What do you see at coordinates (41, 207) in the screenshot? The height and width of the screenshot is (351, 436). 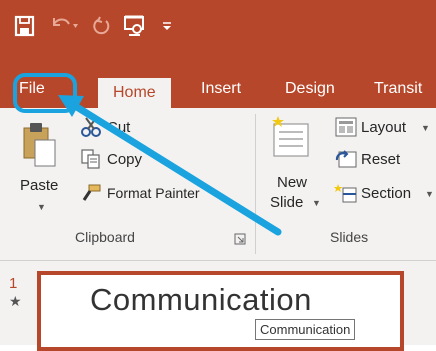 I see `paste-dropdown-icon: ▼` at bounding box center [41, 207].